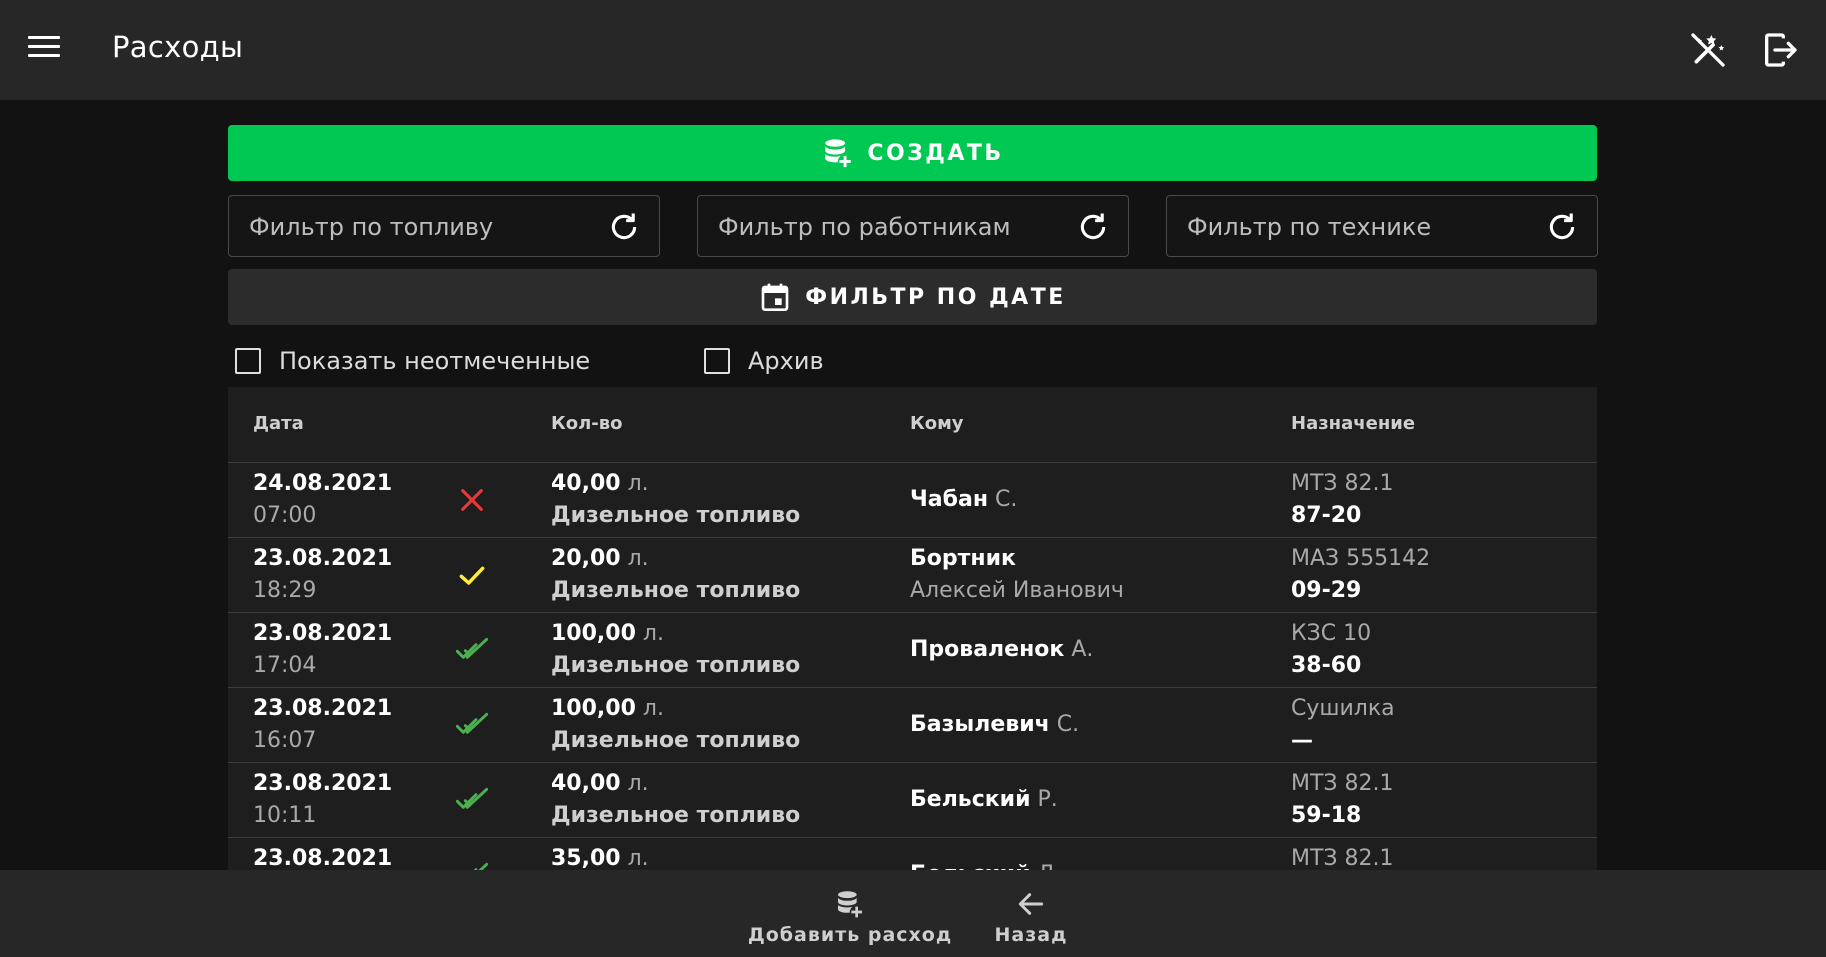 The width and height of the screenshot is (1826, 957). I want to click on row-fullname: Алексей Иванович, so click(1017, 590).